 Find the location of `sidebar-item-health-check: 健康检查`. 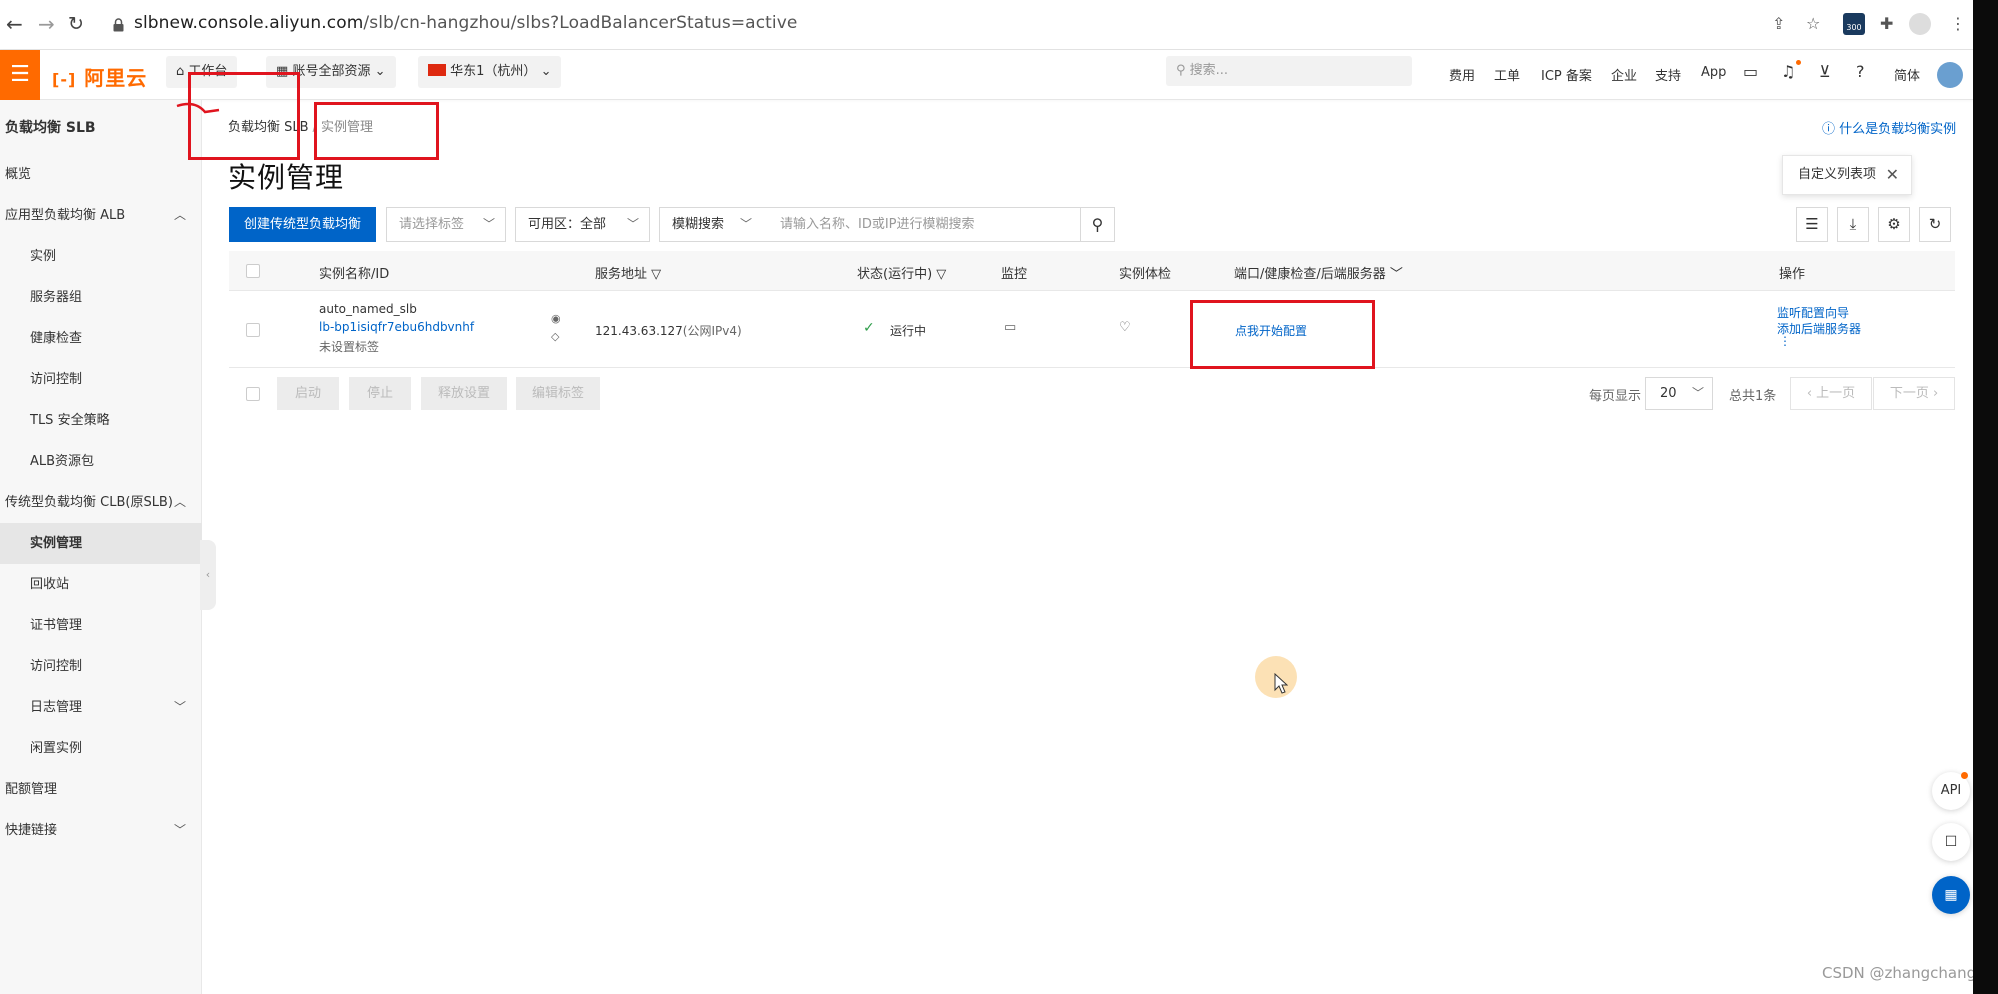

sidebar-item-health-check: 健康检查 is located at coordinates (101, 338).